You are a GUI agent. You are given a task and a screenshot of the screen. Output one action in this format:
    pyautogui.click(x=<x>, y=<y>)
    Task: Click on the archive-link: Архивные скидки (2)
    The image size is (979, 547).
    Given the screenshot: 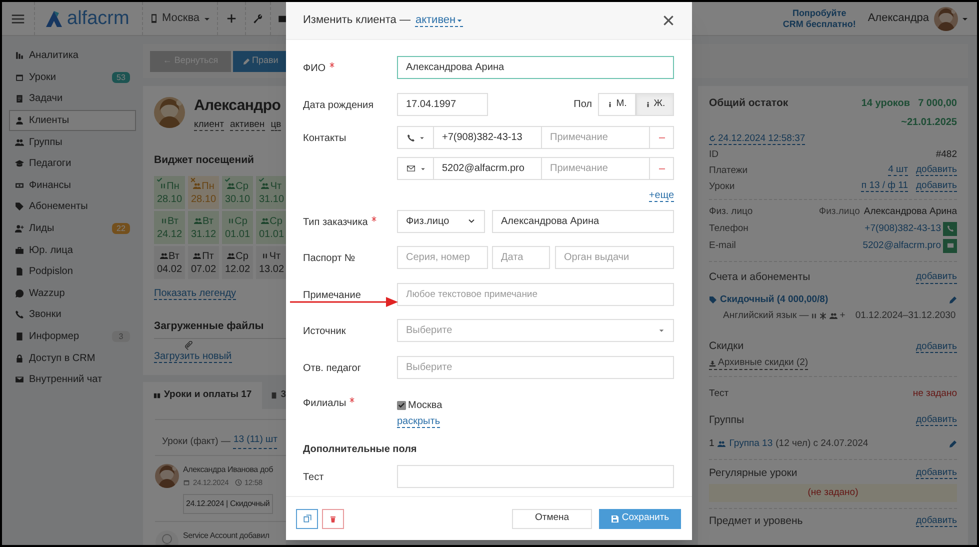 What is the action you would take?
    pyautogui.click(x=758, y=364)
    